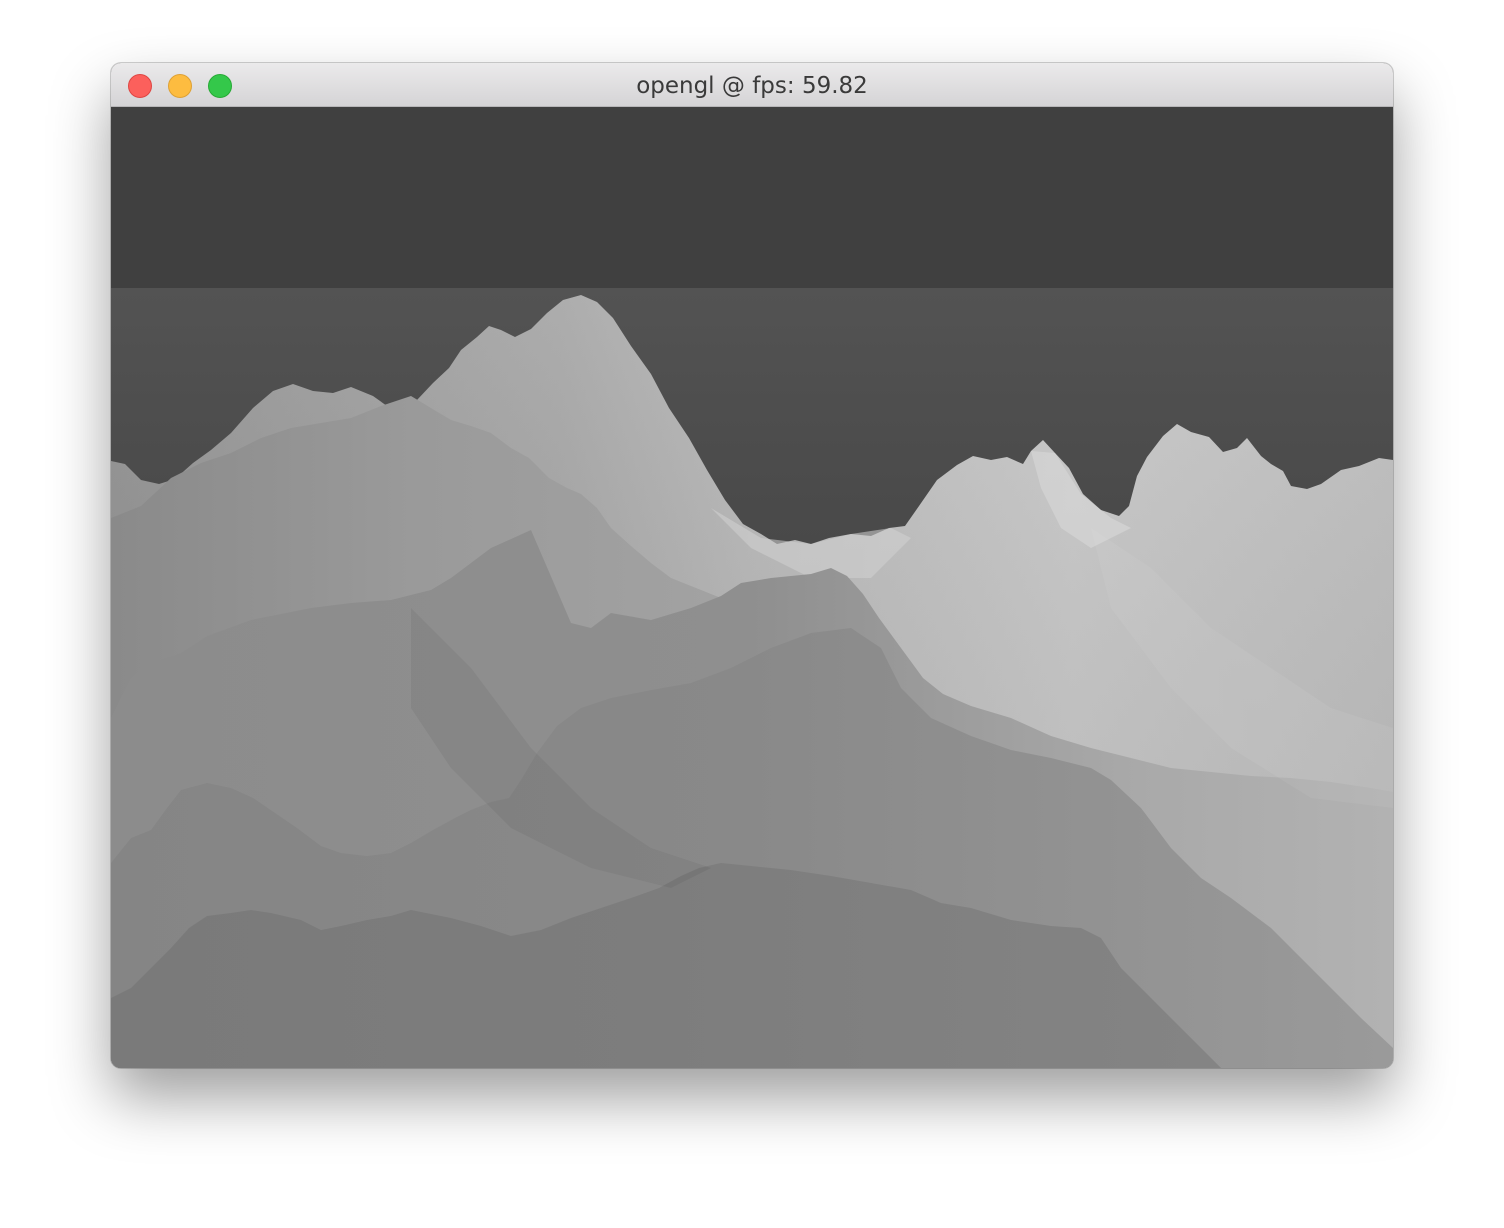  I want to click on window-title: opengl @ fps: 59.82, so click(752, 86).